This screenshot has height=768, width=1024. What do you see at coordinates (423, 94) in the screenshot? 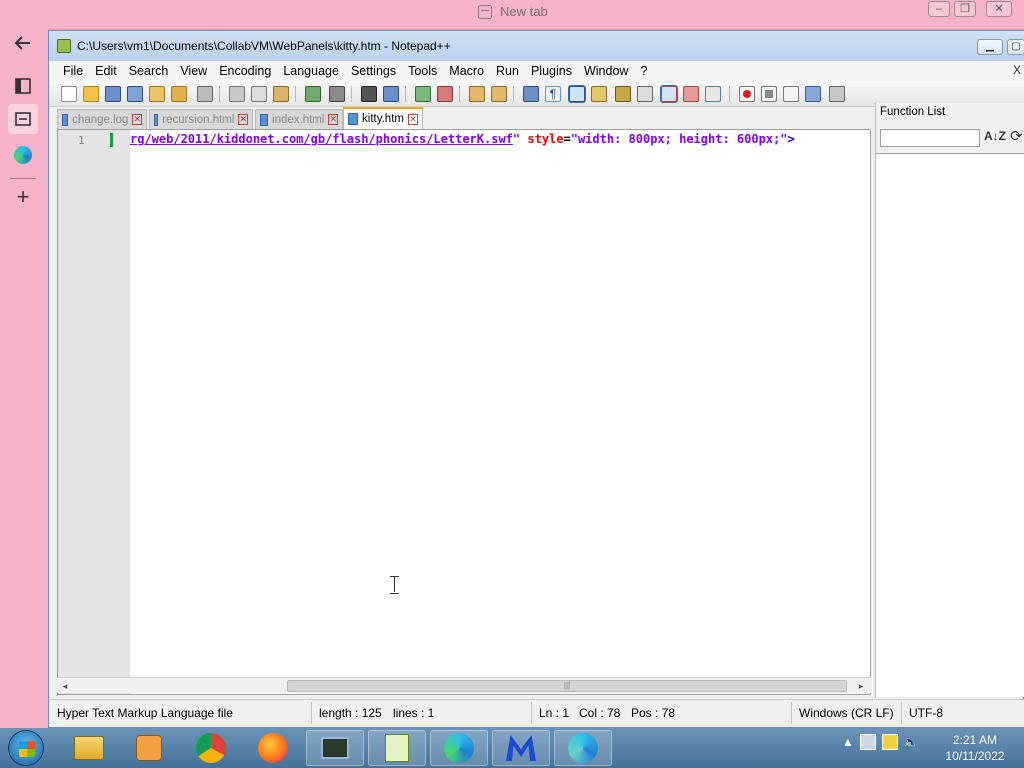
I see `zoom-in-icon` at bounding box center [423, 94].